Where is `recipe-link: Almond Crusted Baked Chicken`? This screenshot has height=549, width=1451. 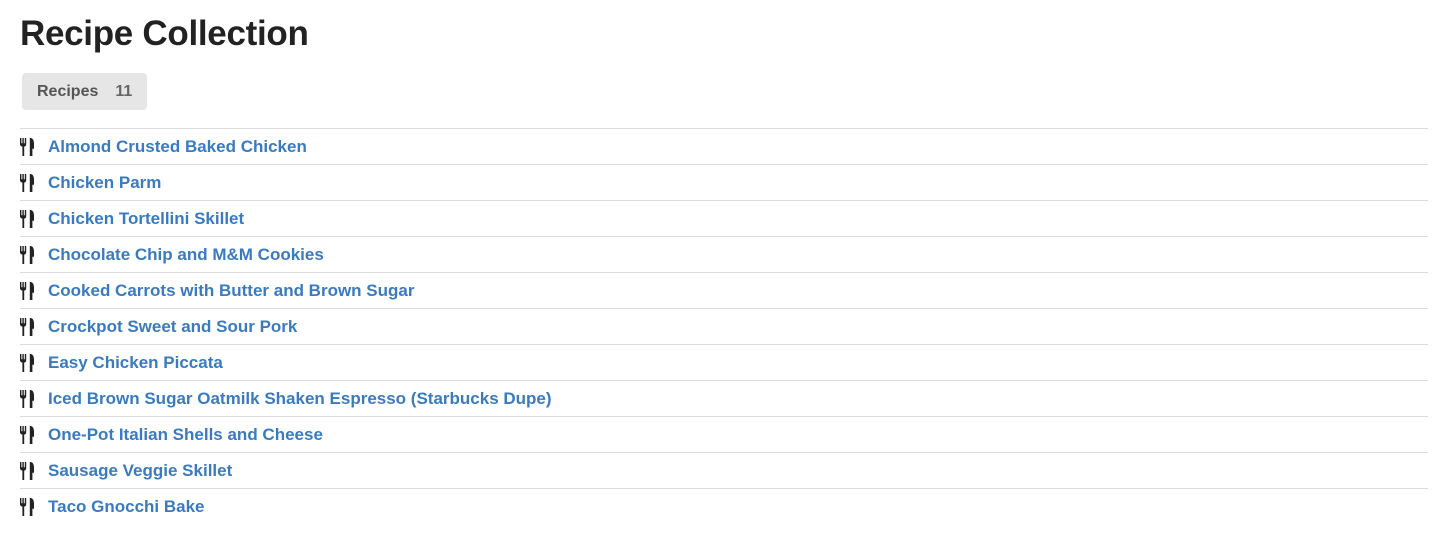
recipe-link: Almond Crusted Baked Chicken is located at coordinates (177, 147).